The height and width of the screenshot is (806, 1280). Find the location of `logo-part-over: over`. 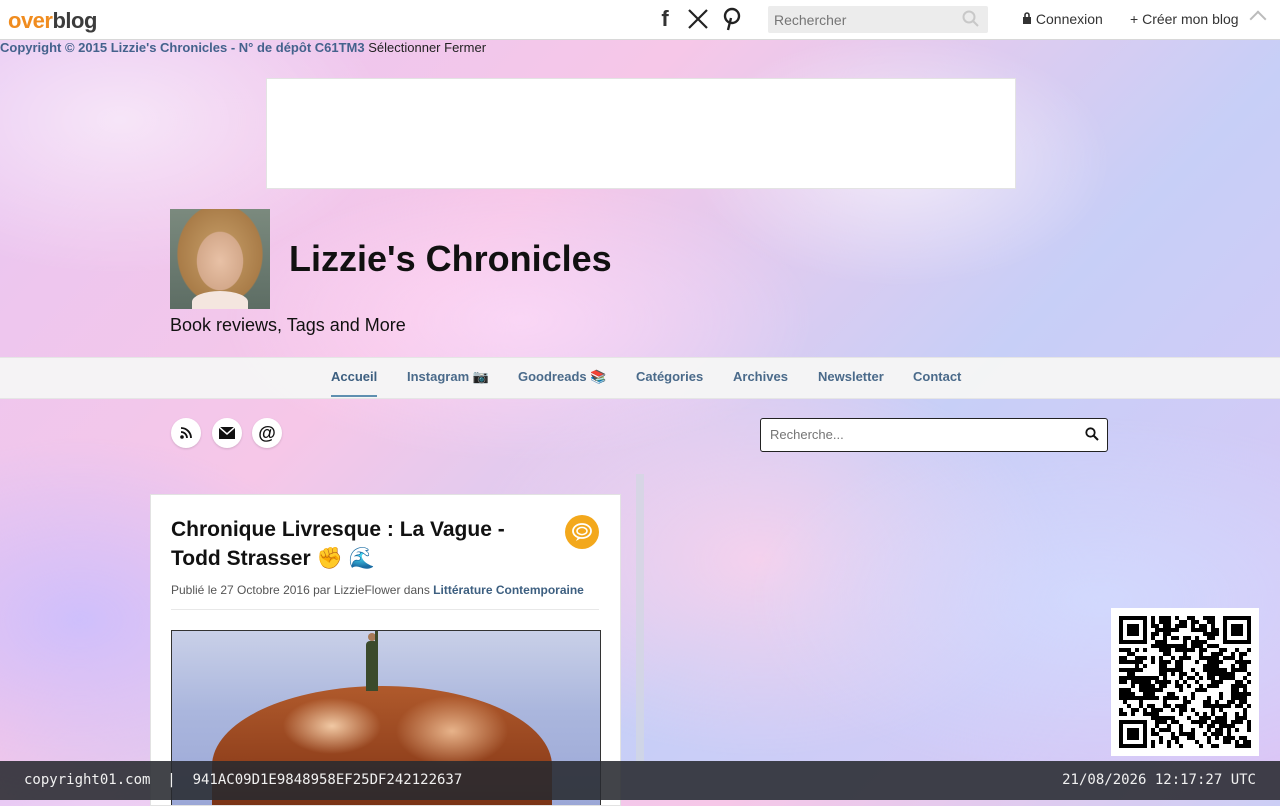

logo-part-over: over is located at coordinates (30, 20).